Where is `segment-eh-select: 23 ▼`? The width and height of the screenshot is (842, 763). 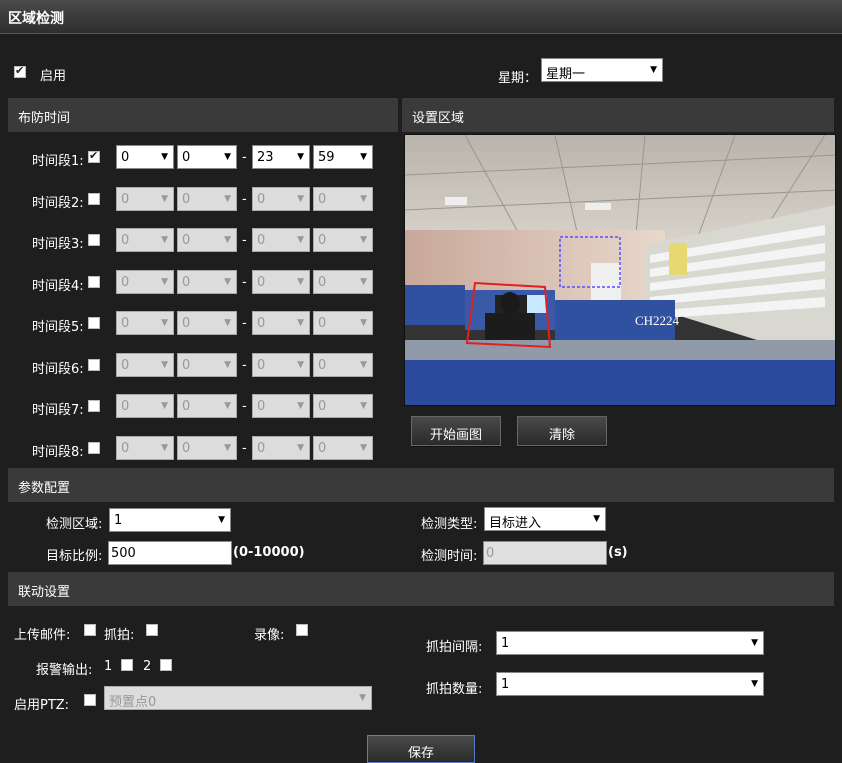
segment-eh-select: 23 ▼ is located at coordinates (281, 157).